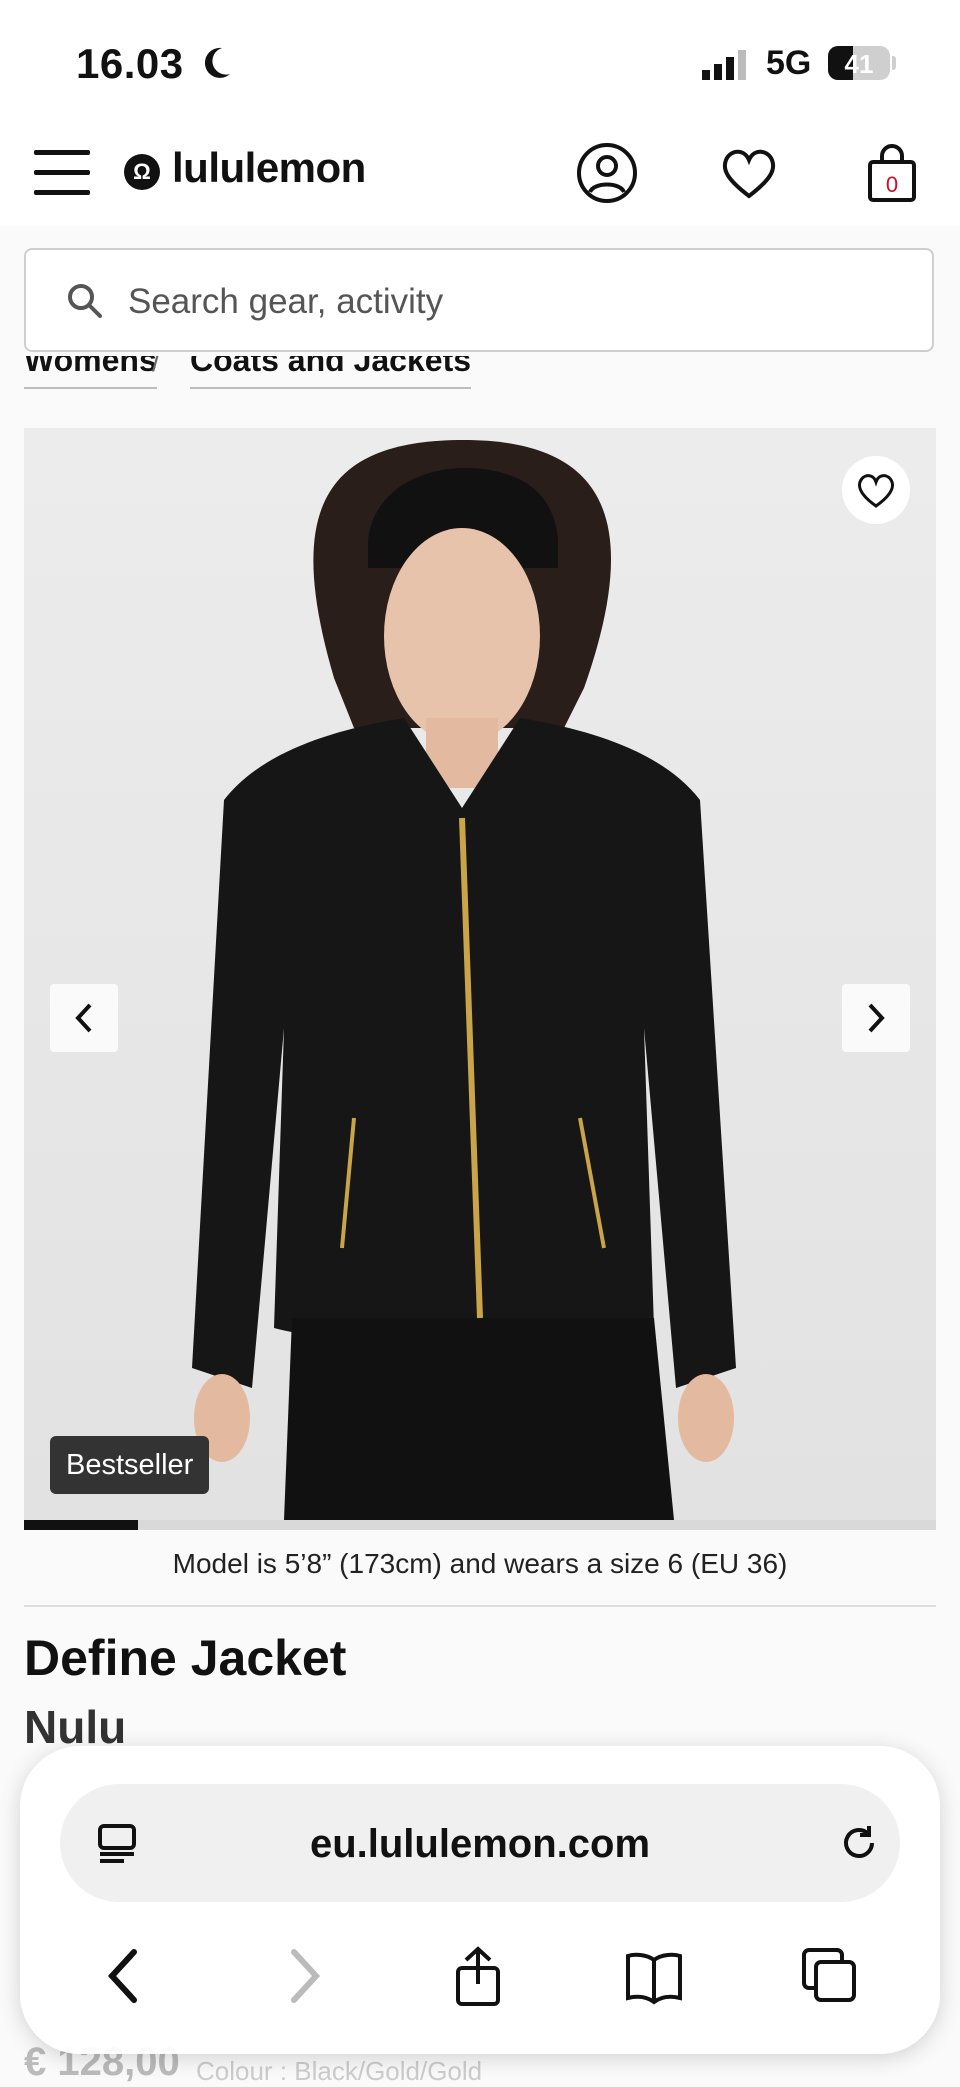 This screenshot has width=960, height=2087. I want to click on bookmarks-icon, so click(654, 1976).